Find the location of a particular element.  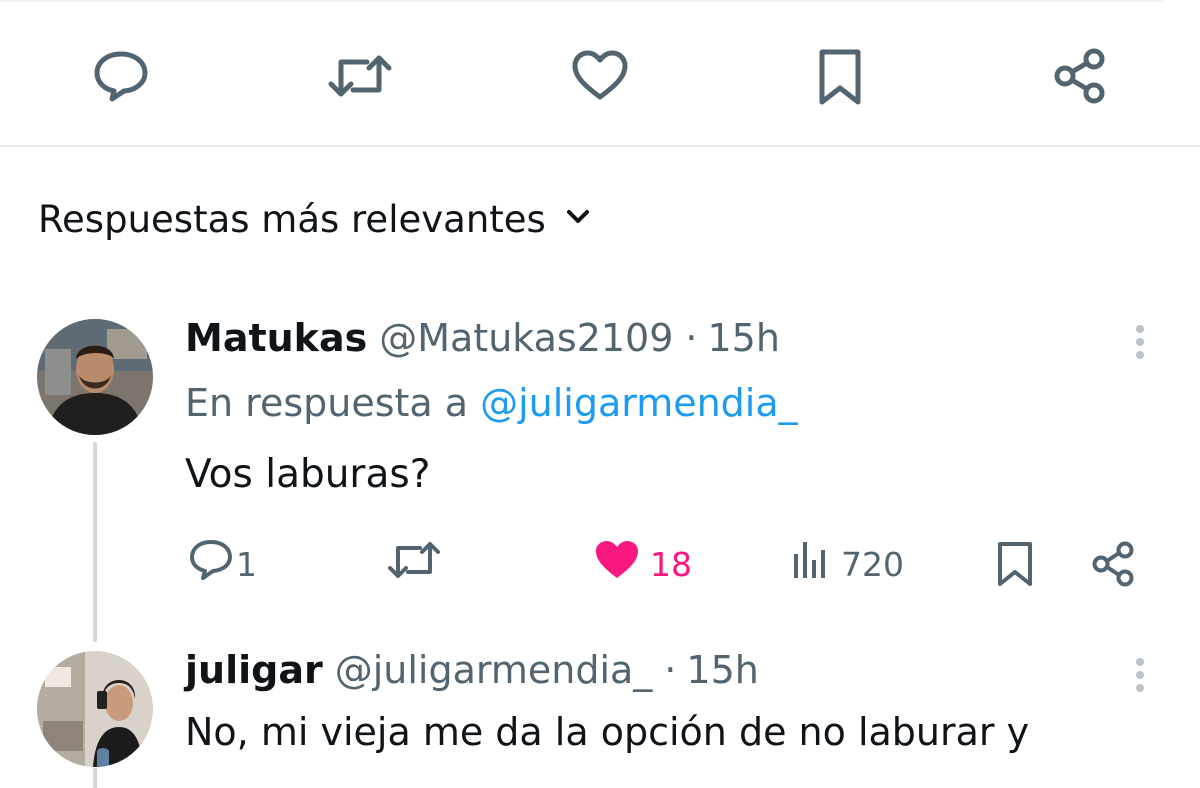

action-bar-divider is located at coordinates (600, 146).